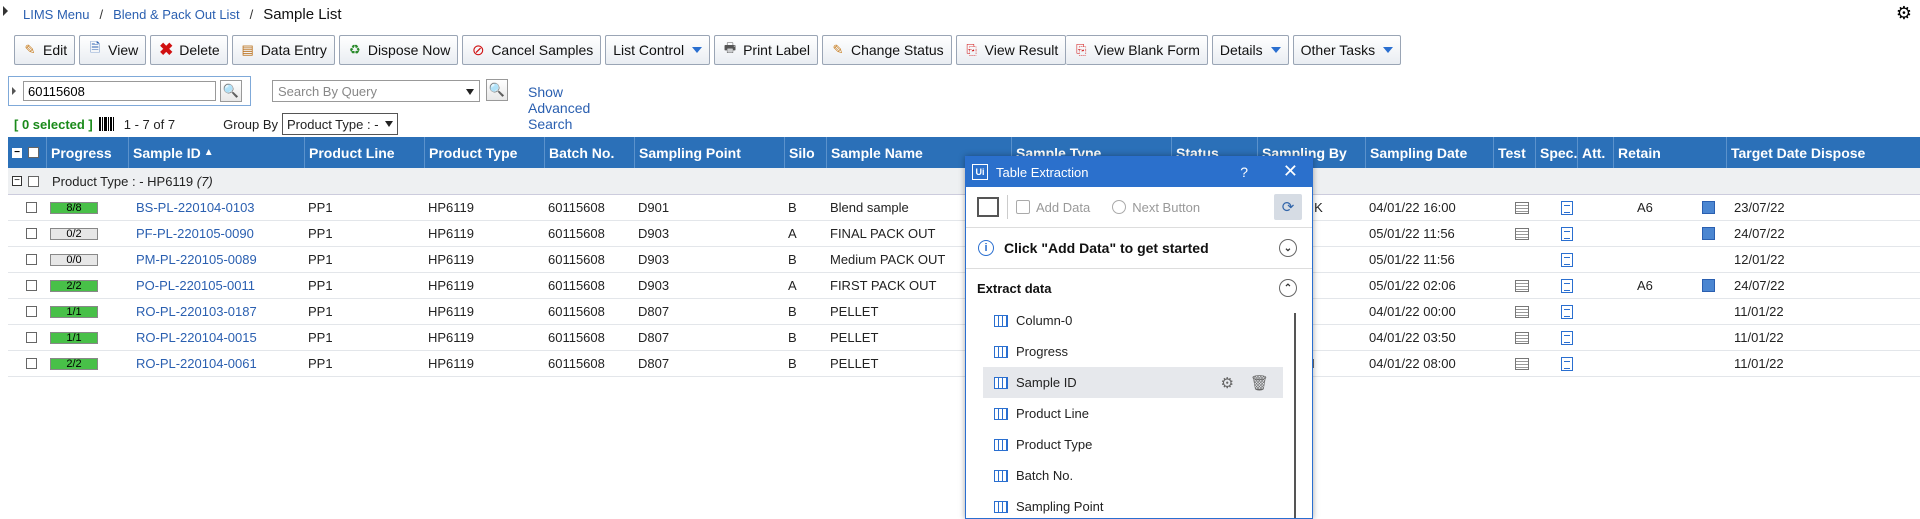 The image size is (1920, 519). Describe the element at coordinates (1244, 172) in the screenshot. I see `help-icon: ?` at that location.